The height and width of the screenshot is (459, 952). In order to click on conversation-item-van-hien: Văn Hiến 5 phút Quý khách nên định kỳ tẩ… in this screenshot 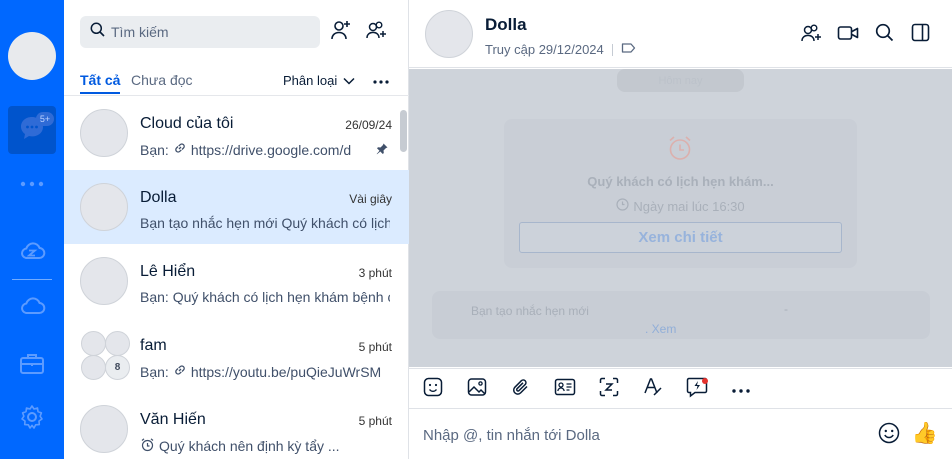, I will do `click(236, 425)`.